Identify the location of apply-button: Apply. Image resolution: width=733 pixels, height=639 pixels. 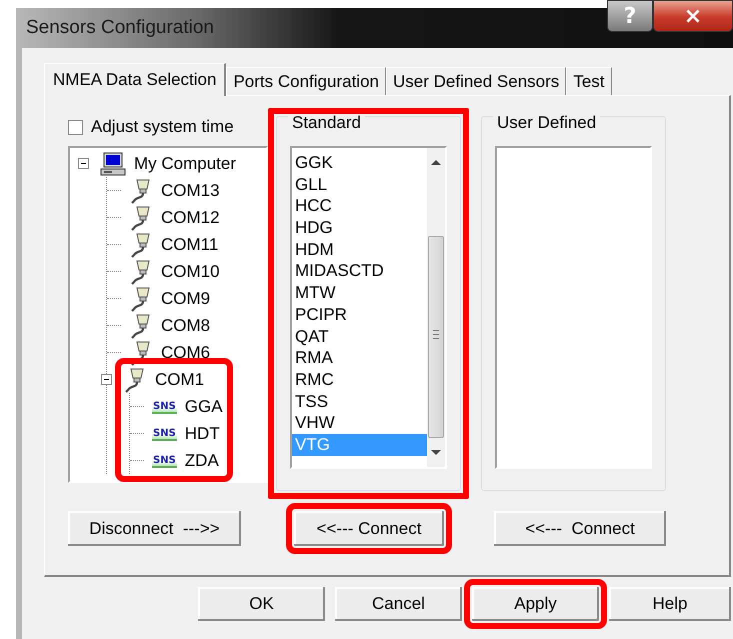
(535, 604).